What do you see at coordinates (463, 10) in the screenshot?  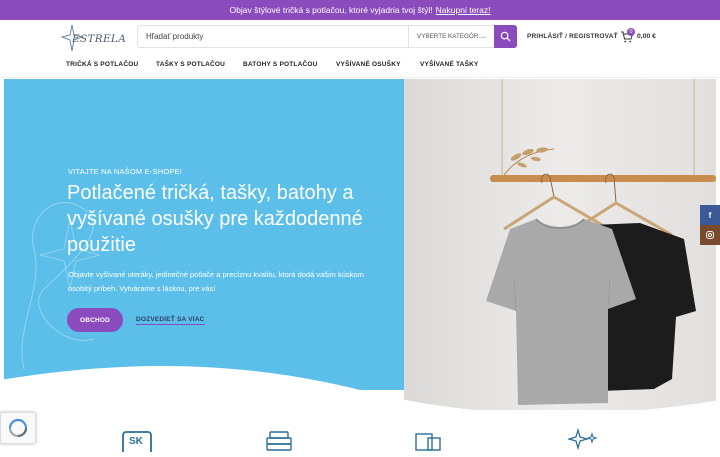 I see `announcement-link: Nakupni teraz!` at bounding box center [463, 10].